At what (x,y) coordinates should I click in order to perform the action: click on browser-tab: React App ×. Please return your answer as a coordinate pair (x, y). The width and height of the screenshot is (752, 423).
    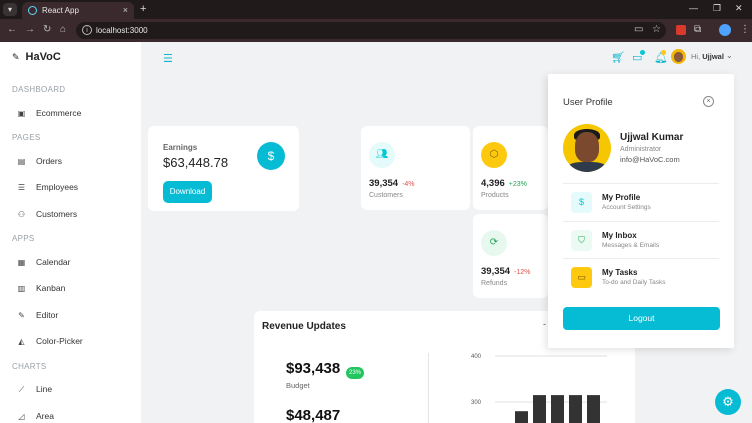
    Looking at the image, I should click on (78, 10).